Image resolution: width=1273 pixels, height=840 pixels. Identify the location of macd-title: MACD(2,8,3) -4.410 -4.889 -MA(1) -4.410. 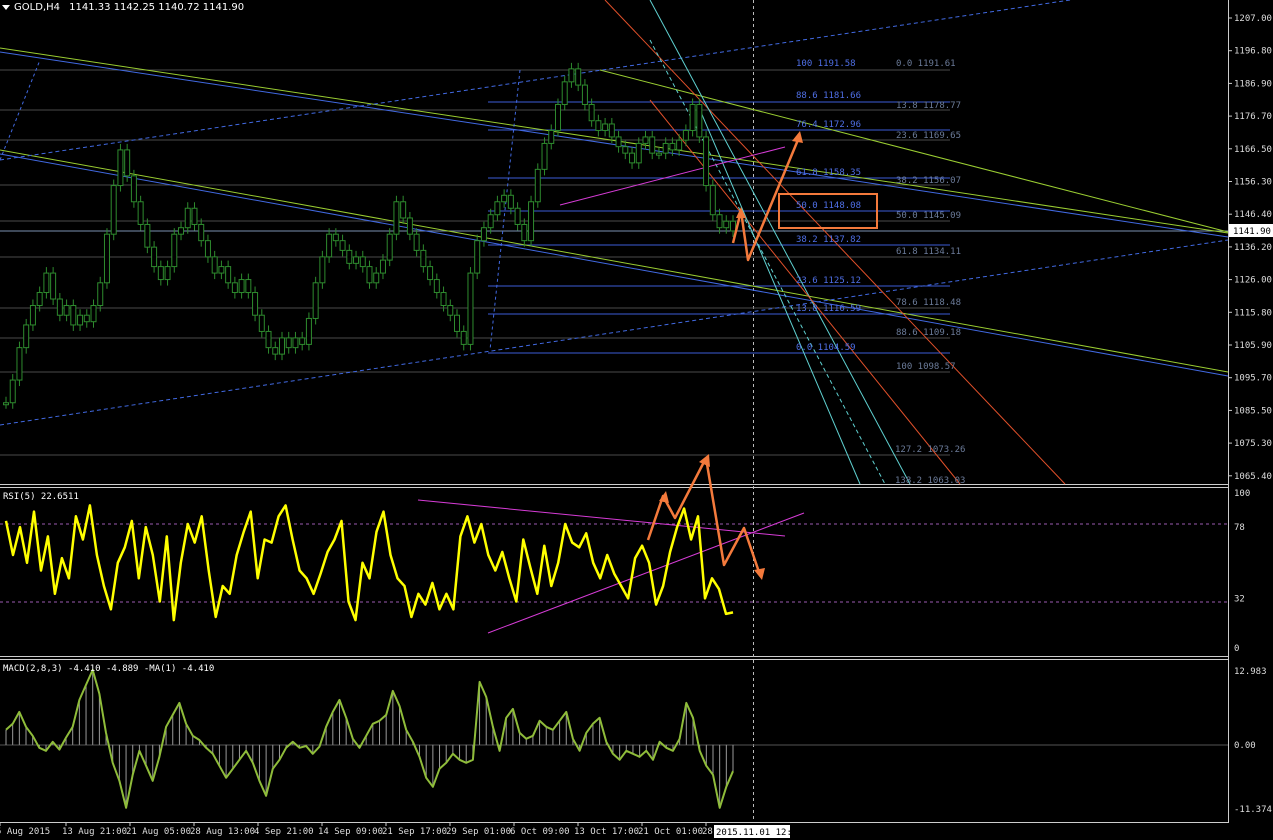
(108, 669).